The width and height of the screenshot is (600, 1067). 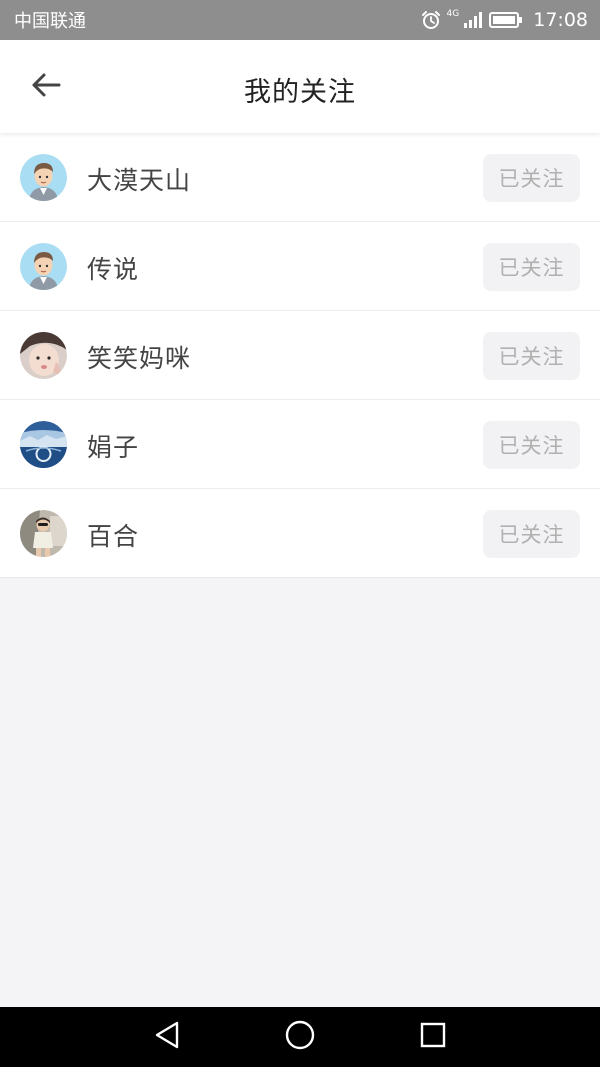 I want to click on alarm-icon, so click(x=431, y=20).